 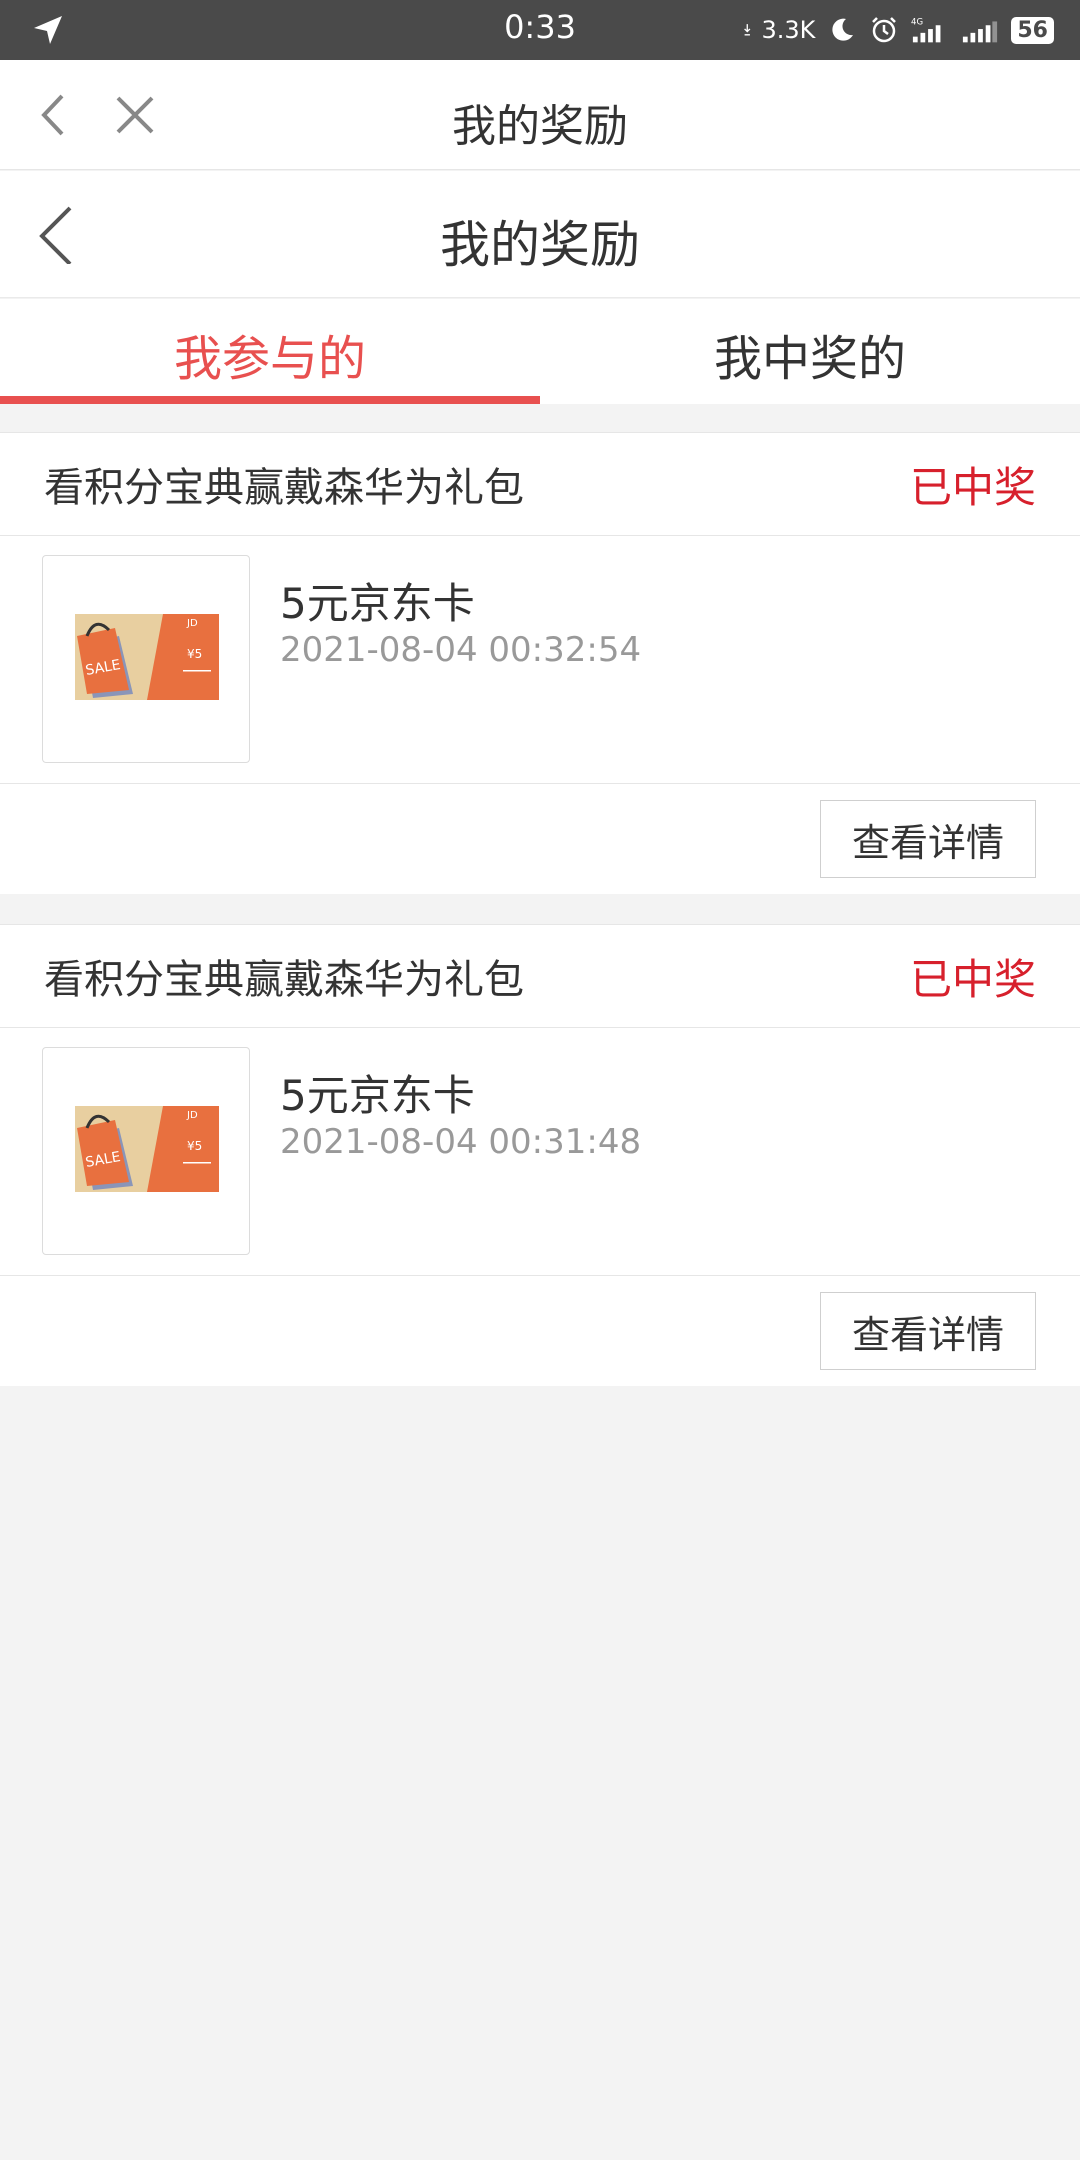 What do you see at coordinates (1032, 30) in the screenshot?
I see `battery-icon: 56` at bounding box center [1032, 30].